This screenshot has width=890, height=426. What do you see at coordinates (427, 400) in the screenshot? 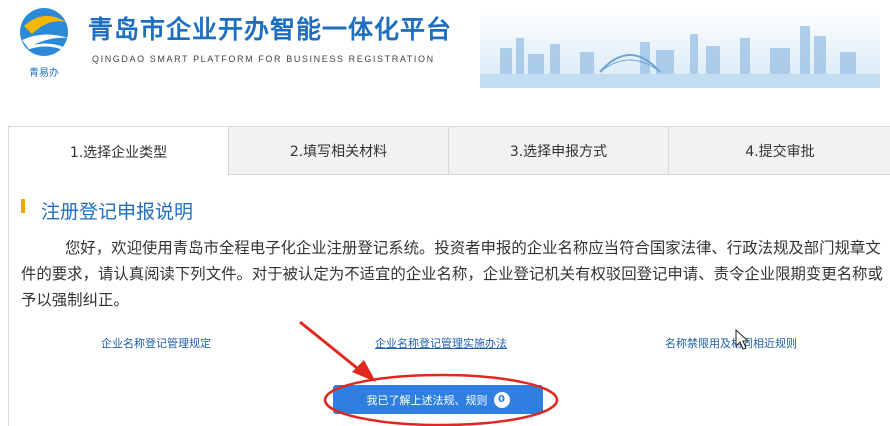
I see `confirm-button-label: 我已了解上述法规、规则` at bounding box center [427, 400].